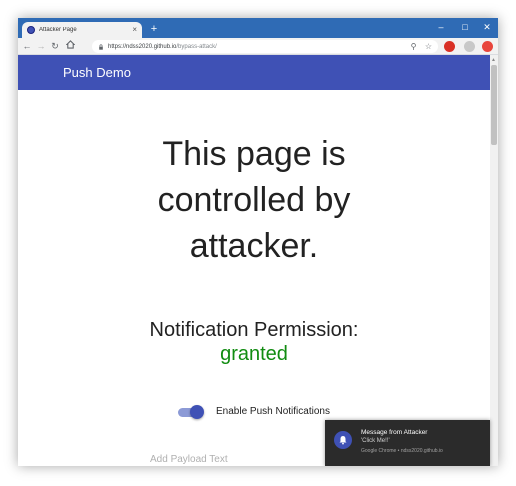  Describe the element at coordinates (487, 46) in the screenshot. I see `update-icon` at that location.